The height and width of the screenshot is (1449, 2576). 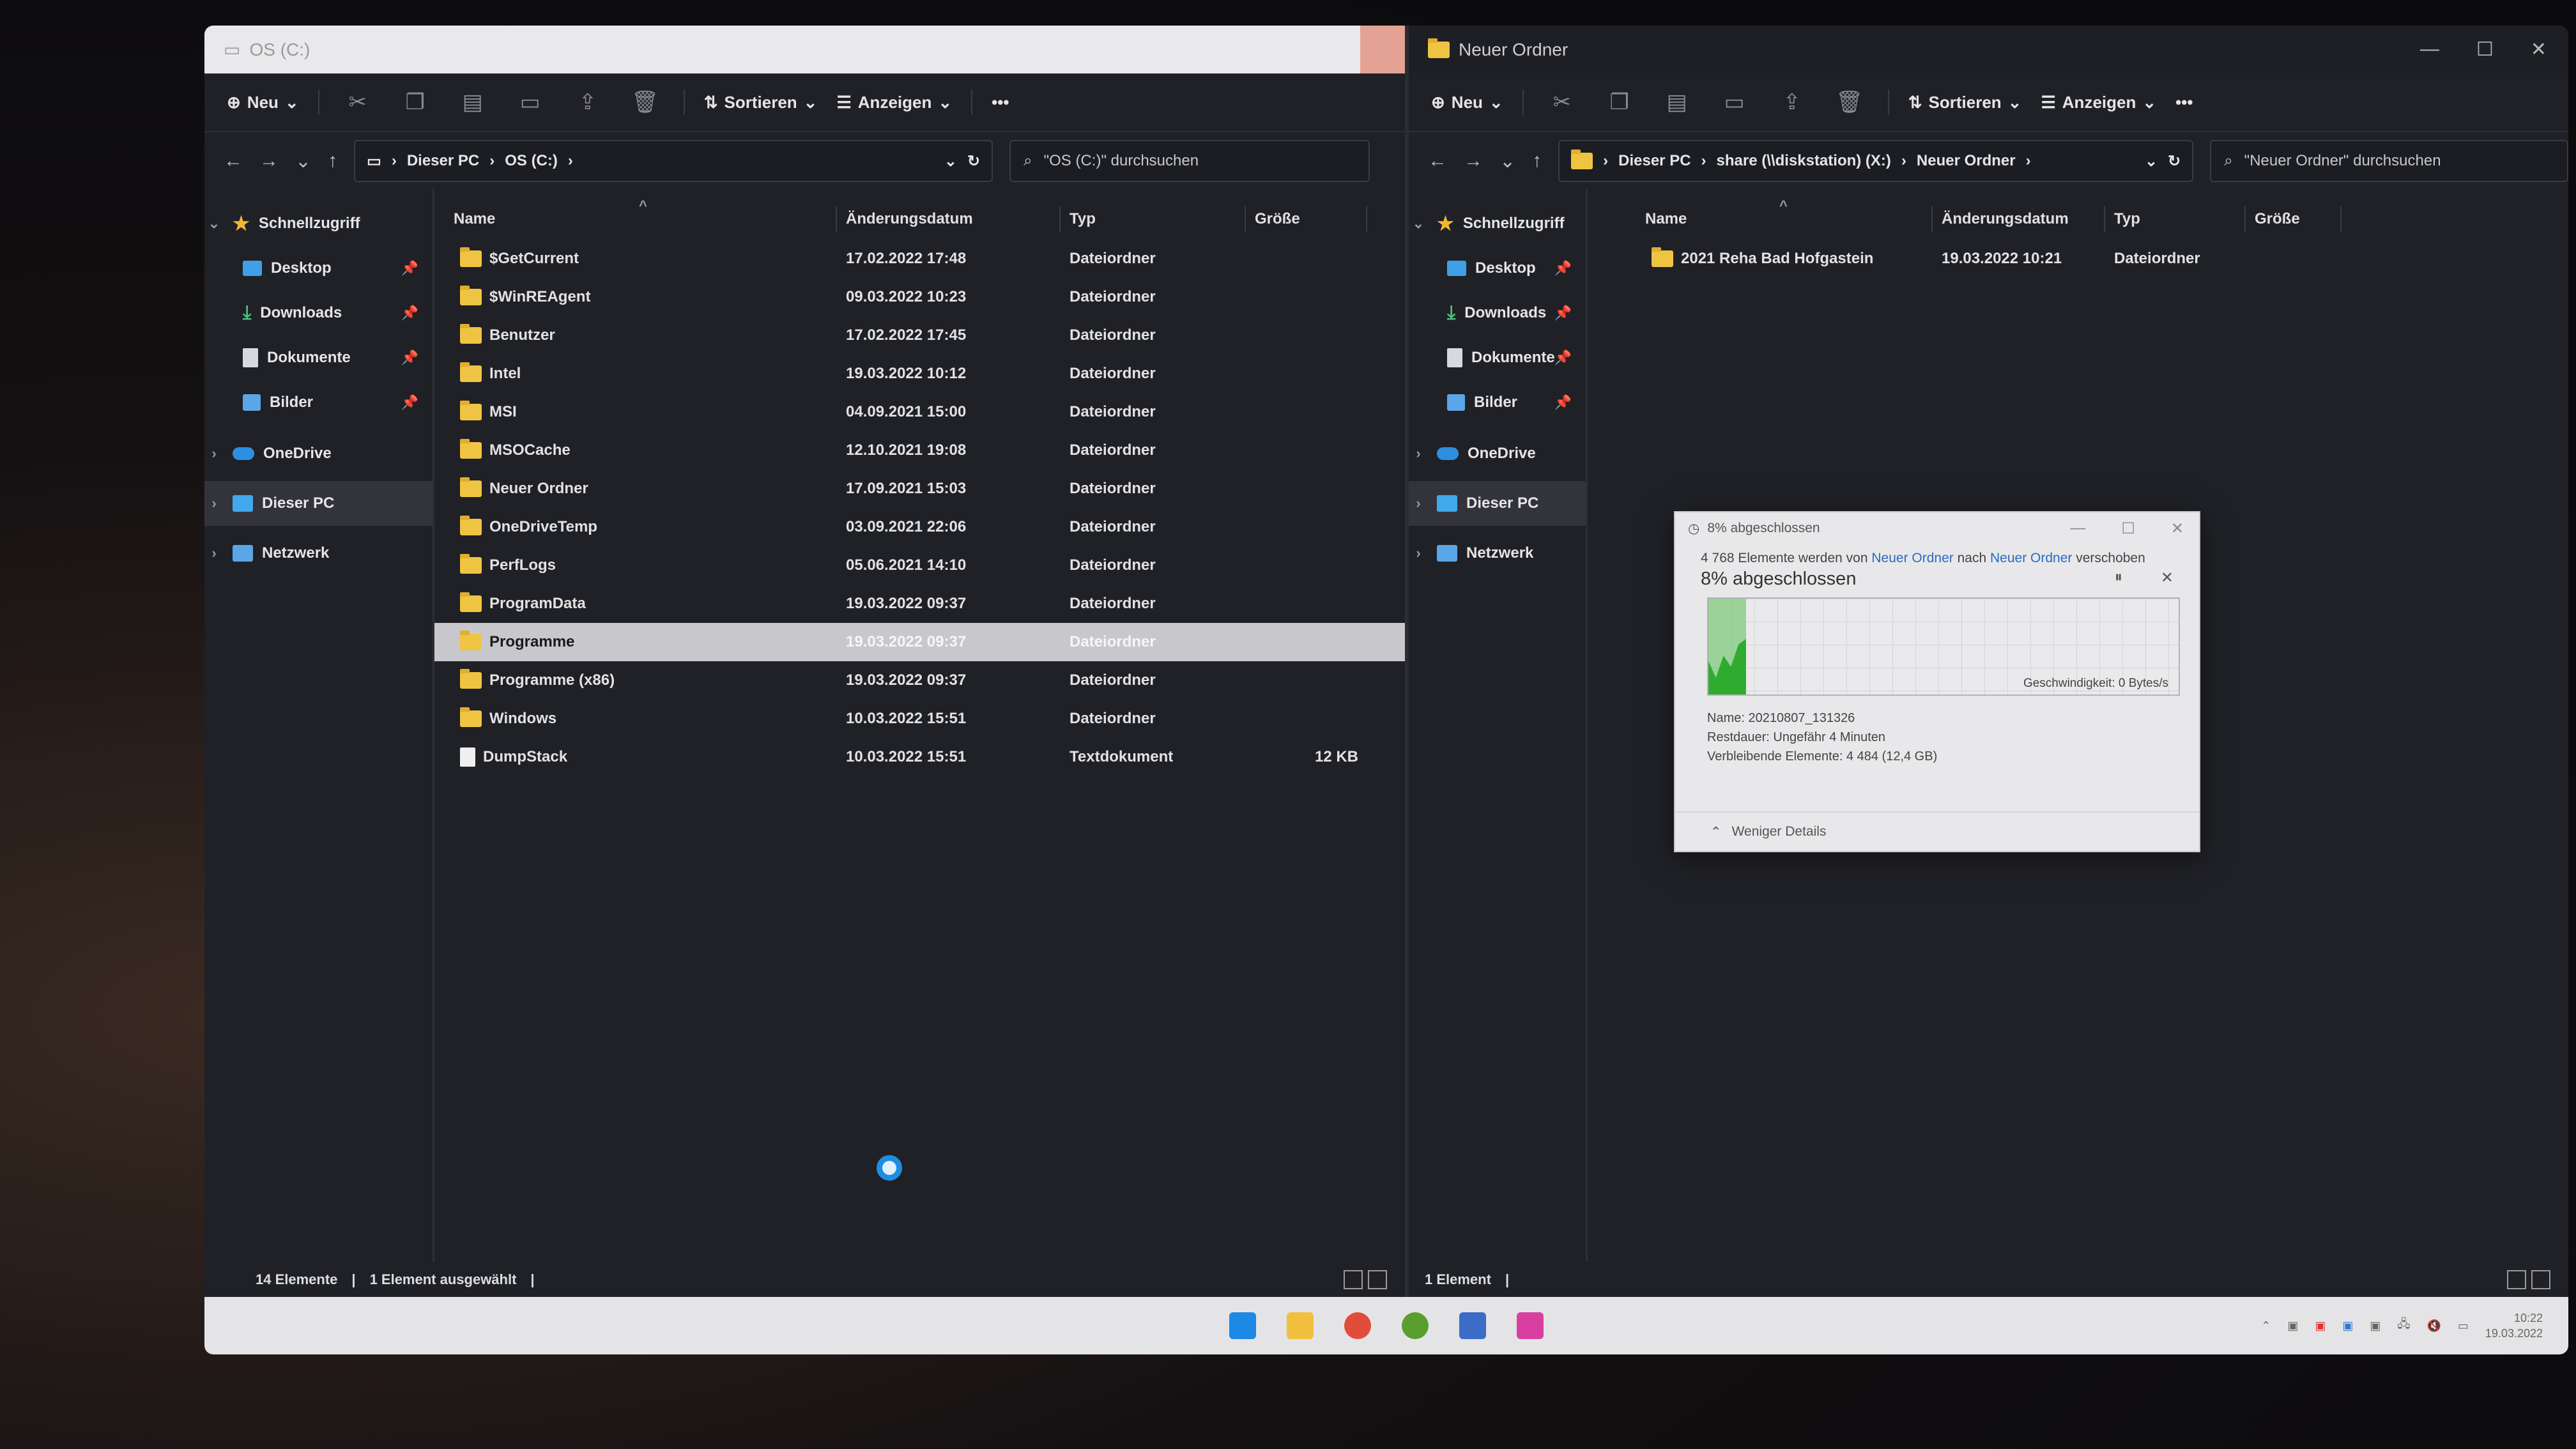 What do you see at coordinates (318, 503) in the screenshot?
I see `nav-this-pc: › Dieser PC` at bounding box center [318, 503].